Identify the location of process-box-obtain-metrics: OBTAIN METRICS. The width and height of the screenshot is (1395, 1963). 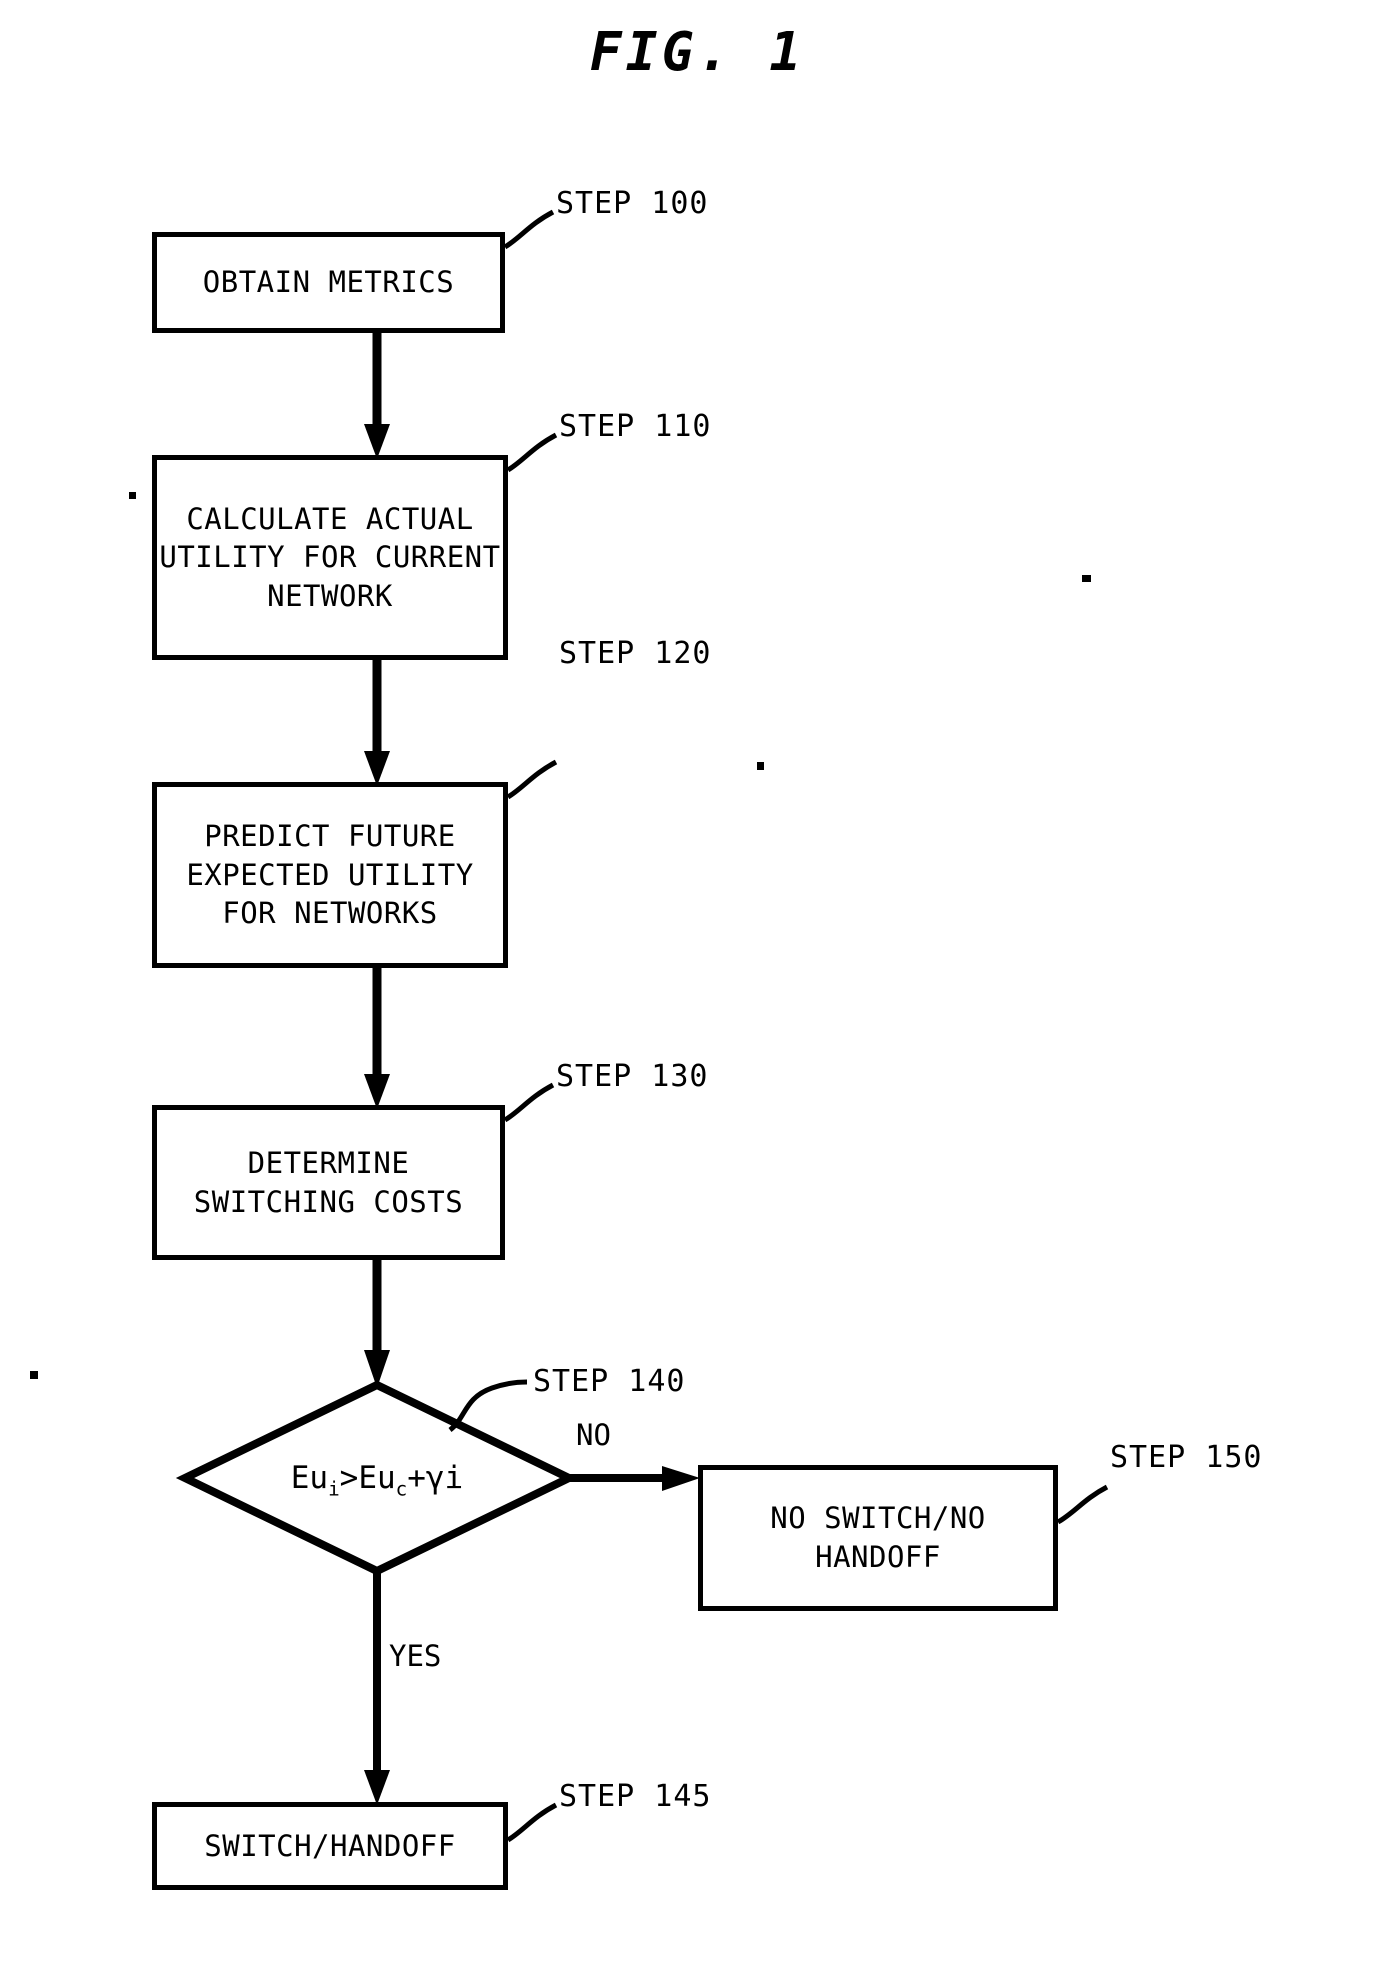
(328, 282).